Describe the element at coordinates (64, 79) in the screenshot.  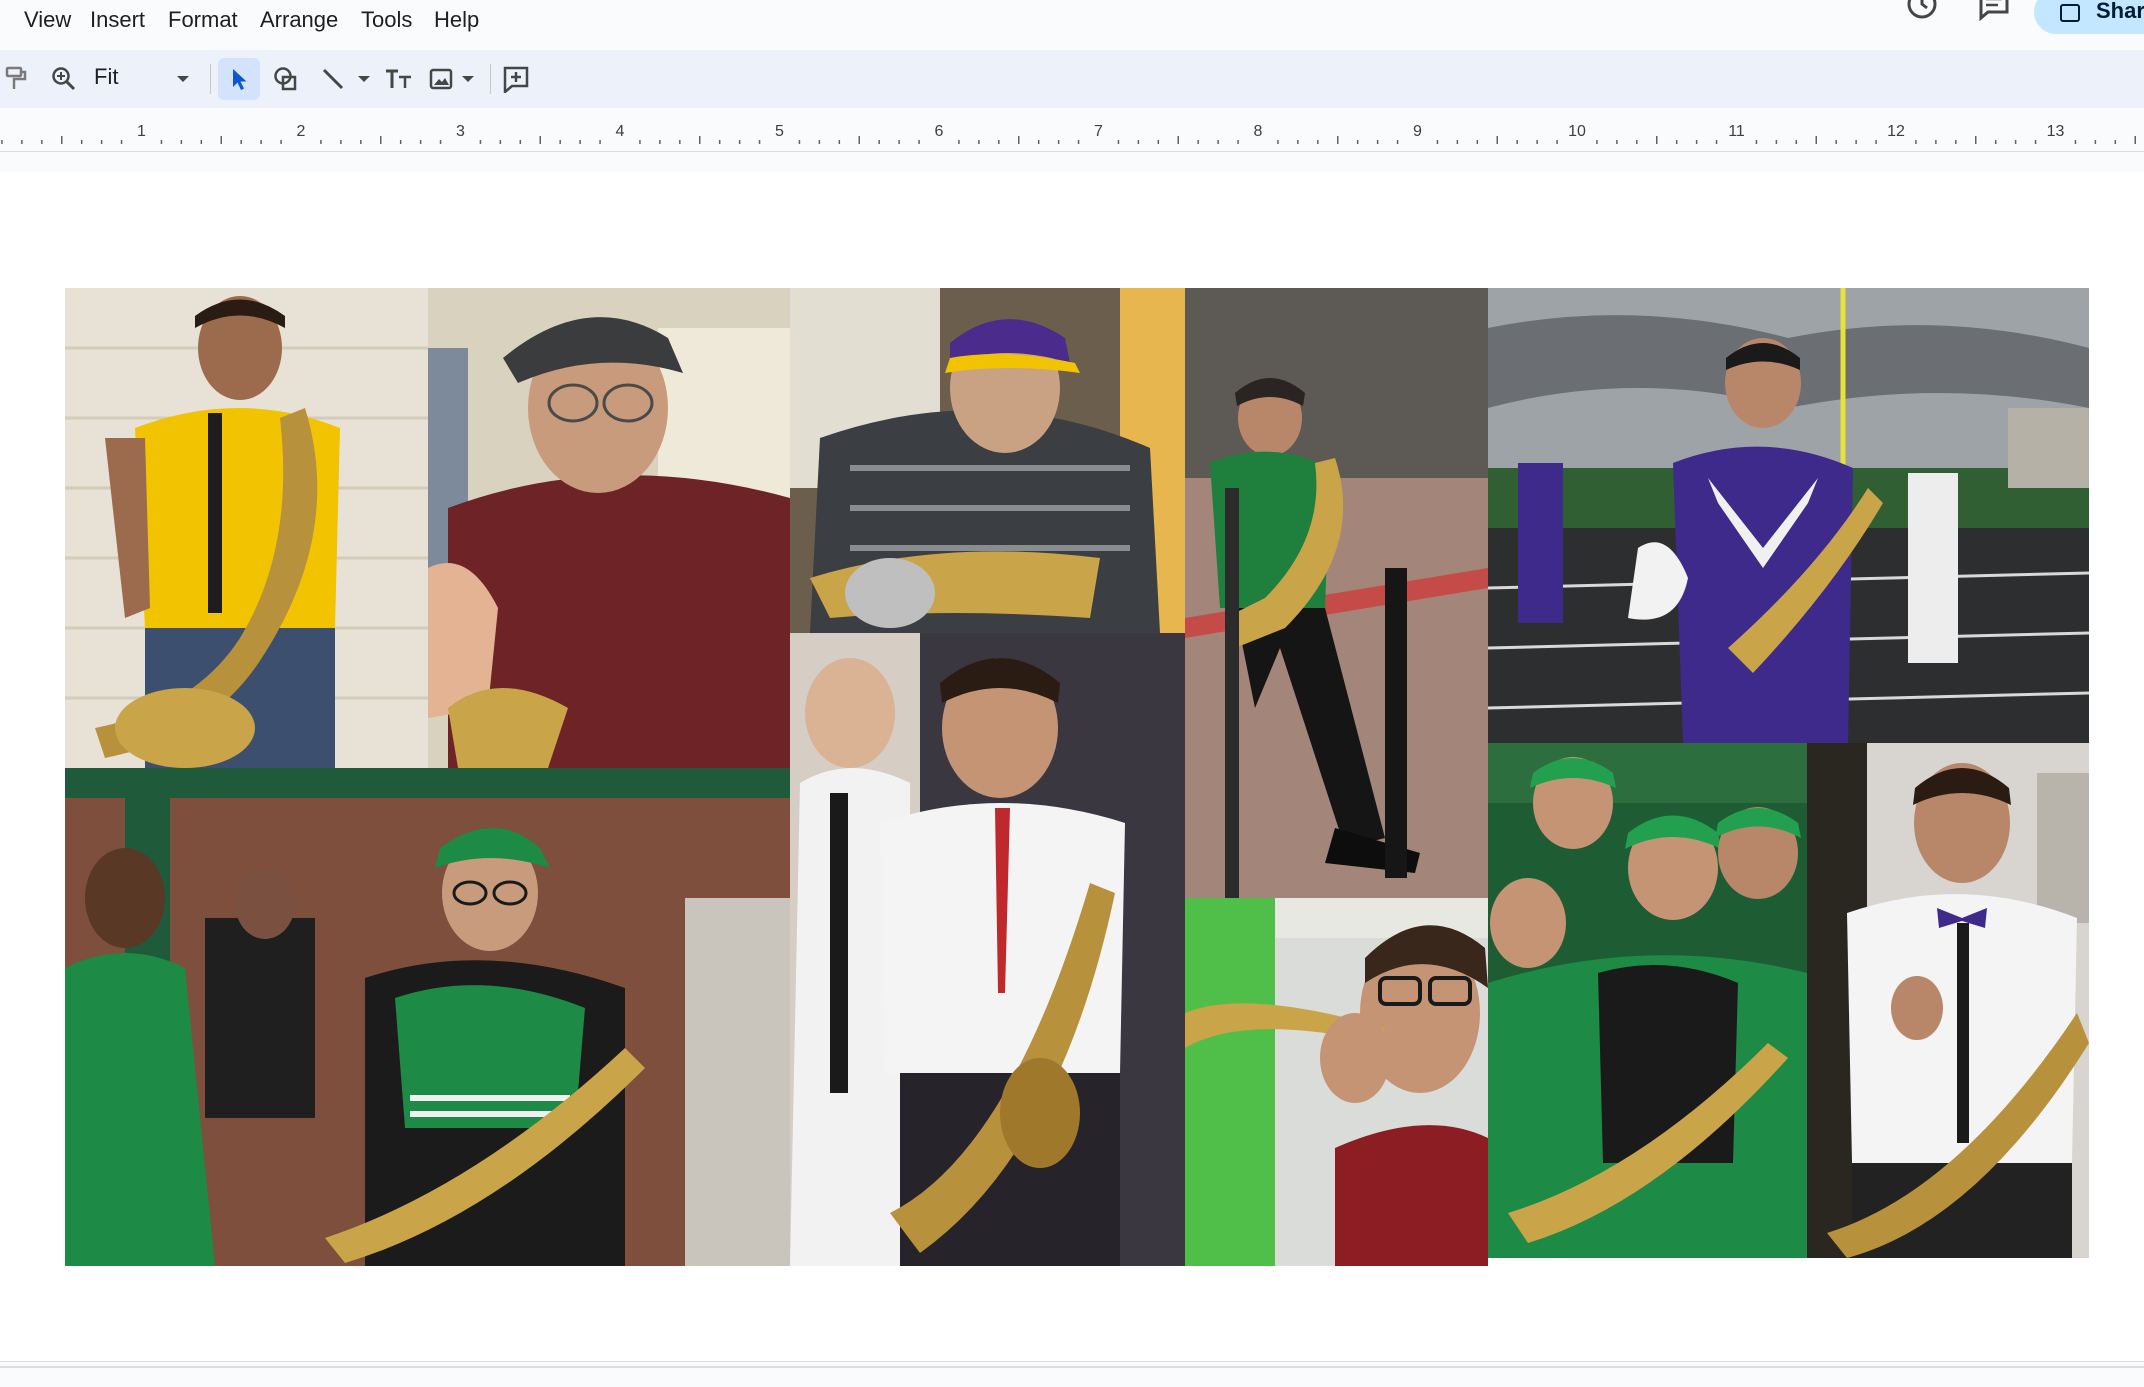
I see `zoom-icon` at that location.